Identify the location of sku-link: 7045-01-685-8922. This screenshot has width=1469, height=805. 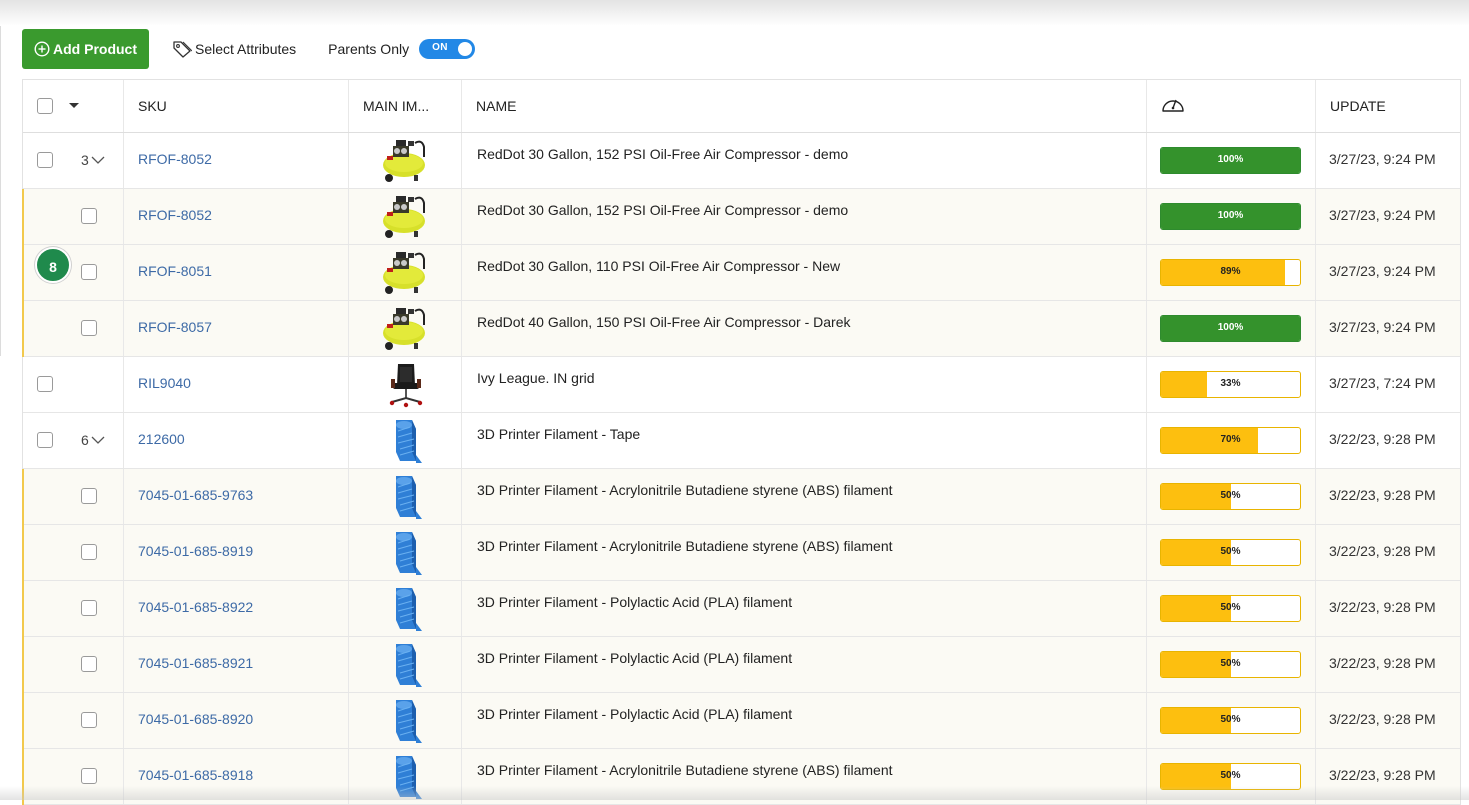
(195, 607).